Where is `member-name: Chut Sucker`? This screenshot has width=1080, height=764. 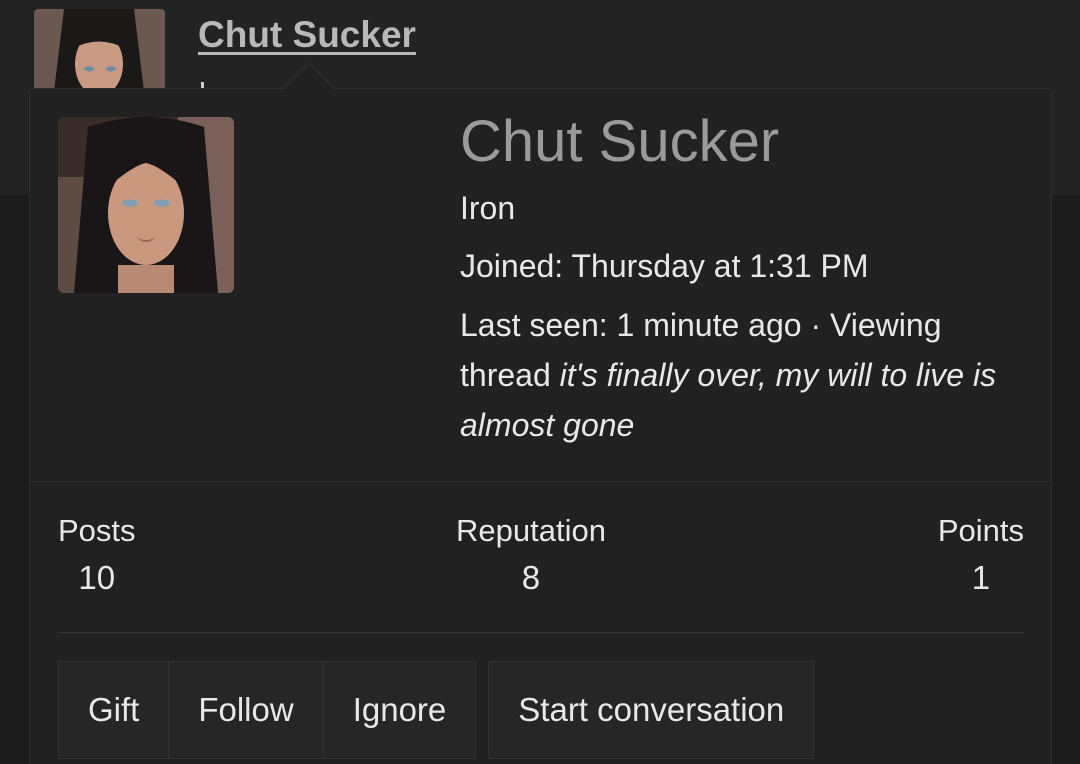
member-name: Chut Sucker is located at coordinates (745, 142).